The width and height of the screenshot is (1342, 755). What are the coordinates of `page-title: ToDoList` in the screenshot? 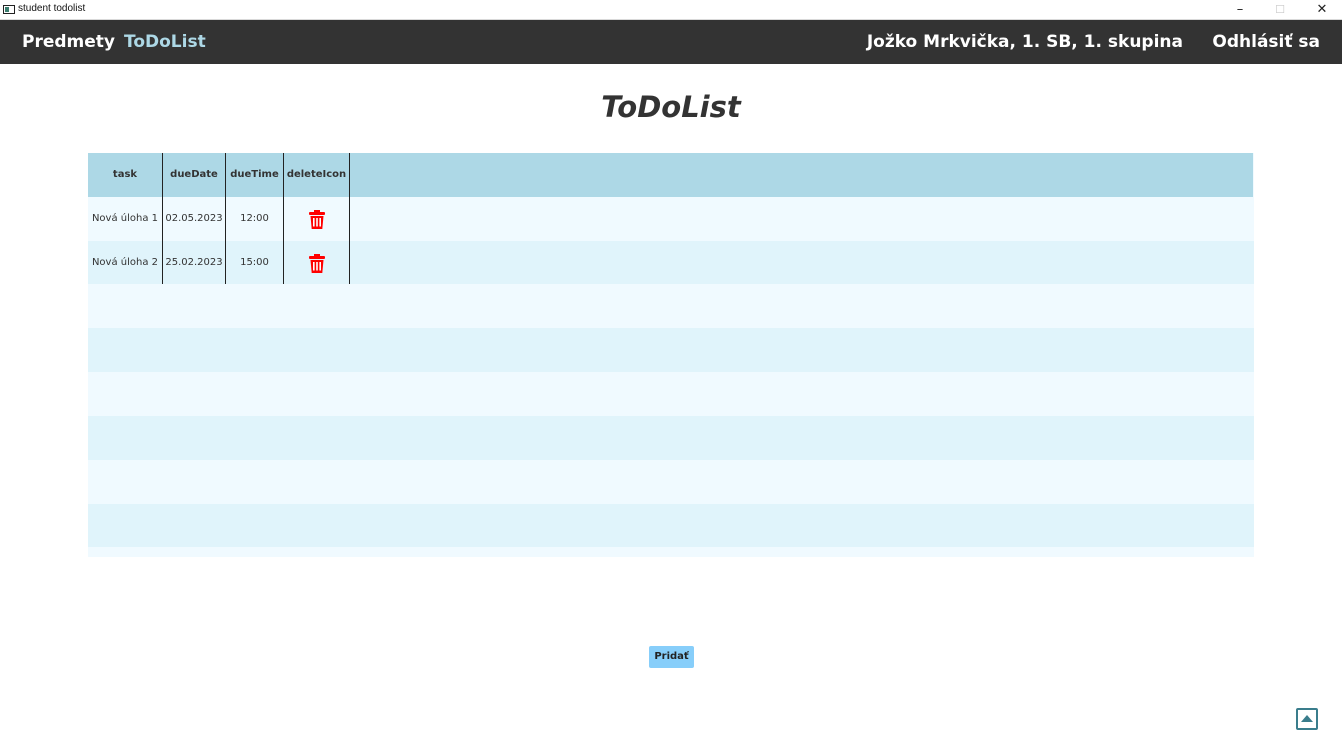 It's located at (671, 107).